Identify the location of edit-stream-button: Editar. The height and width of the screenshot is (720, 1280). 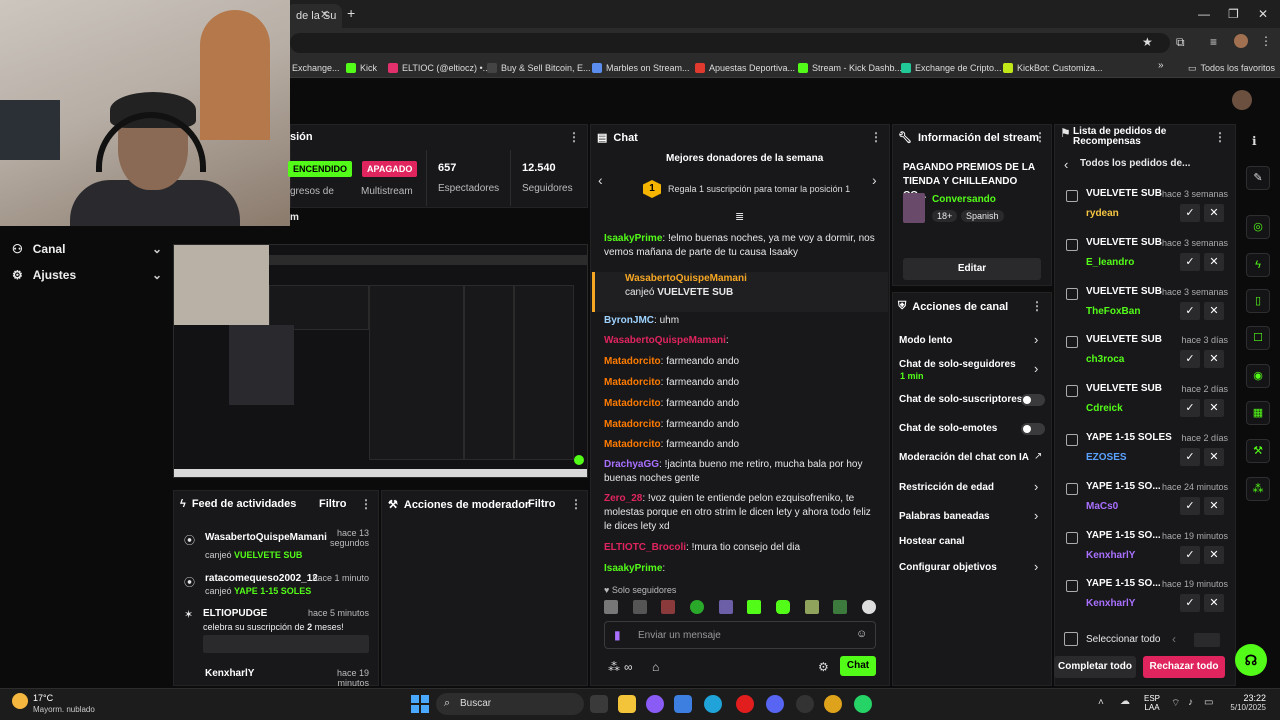
(972, 269).